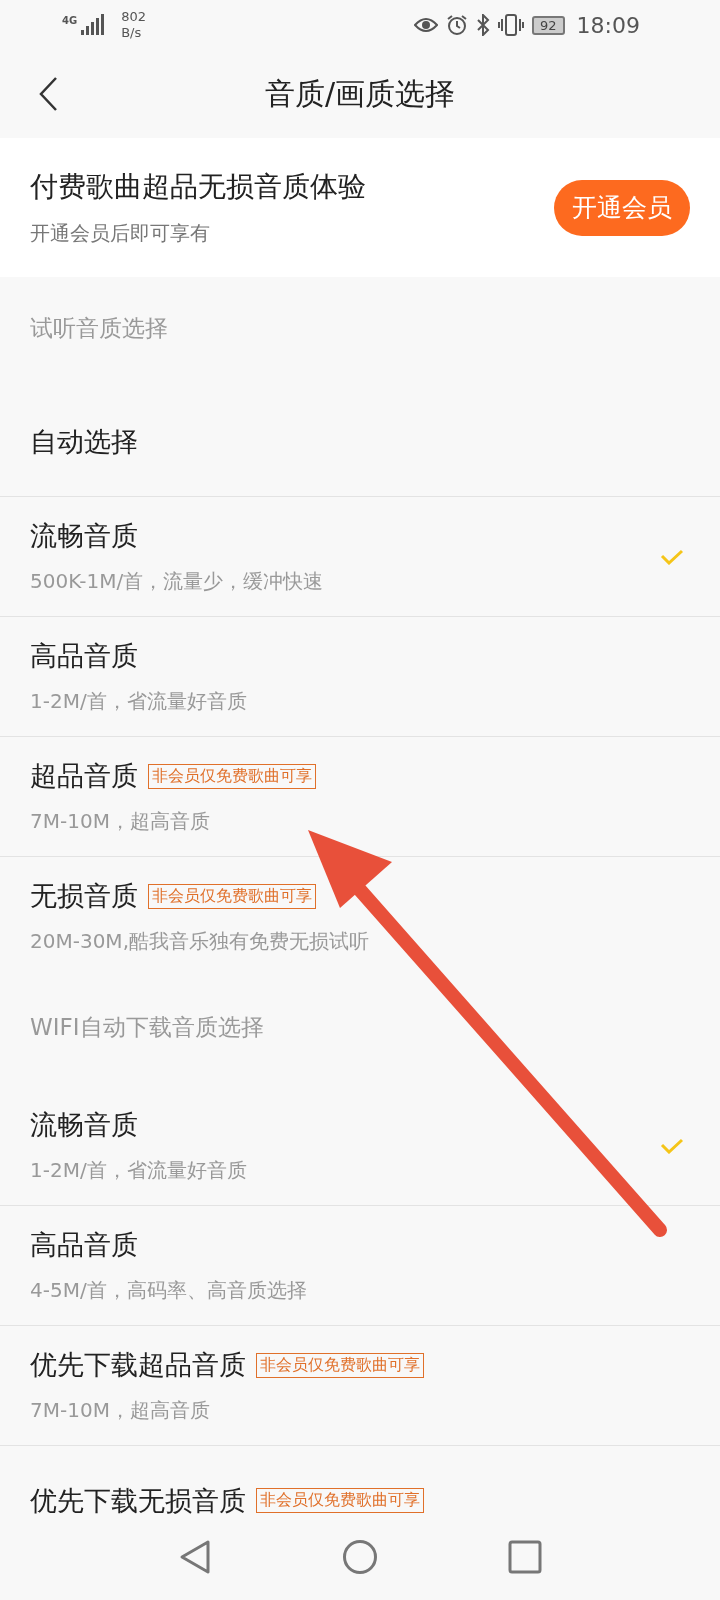  Describe the element at coordinates (147, 1027) in the screenshot. I see `section-title: WIFI自动下载音质选择` at that location.